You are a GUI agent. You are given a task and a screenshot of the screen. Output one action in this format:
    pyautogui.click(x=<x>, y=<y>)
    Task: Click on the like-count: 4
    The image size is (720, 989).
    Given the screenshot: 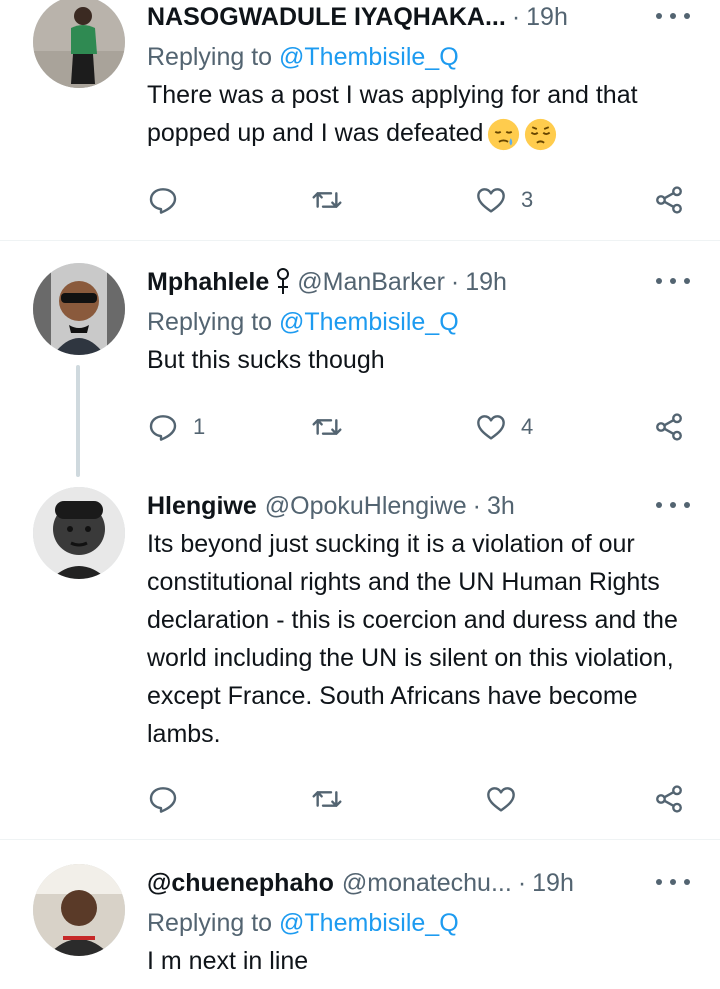 What is the action you would take?
    pyautogui.click(x=527, y=426)
    